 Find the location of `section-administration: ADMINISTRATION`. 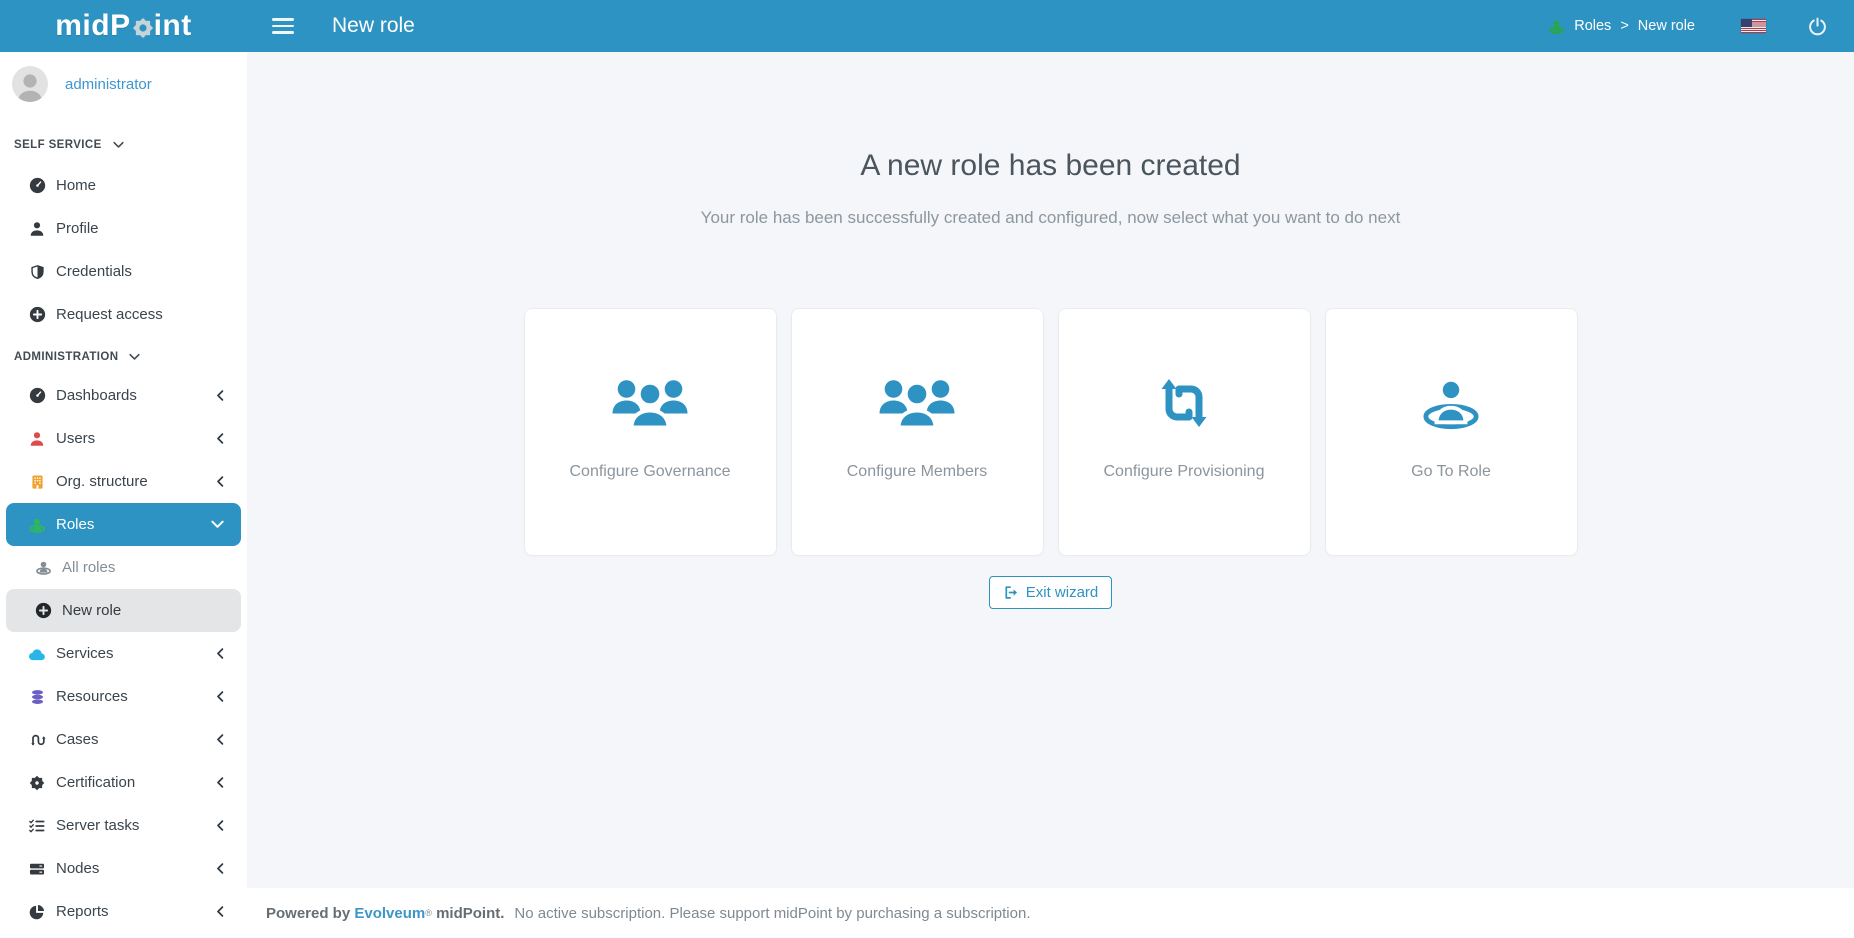

section-administration: ADMINISTRATION is located at coordinates (123, 355).